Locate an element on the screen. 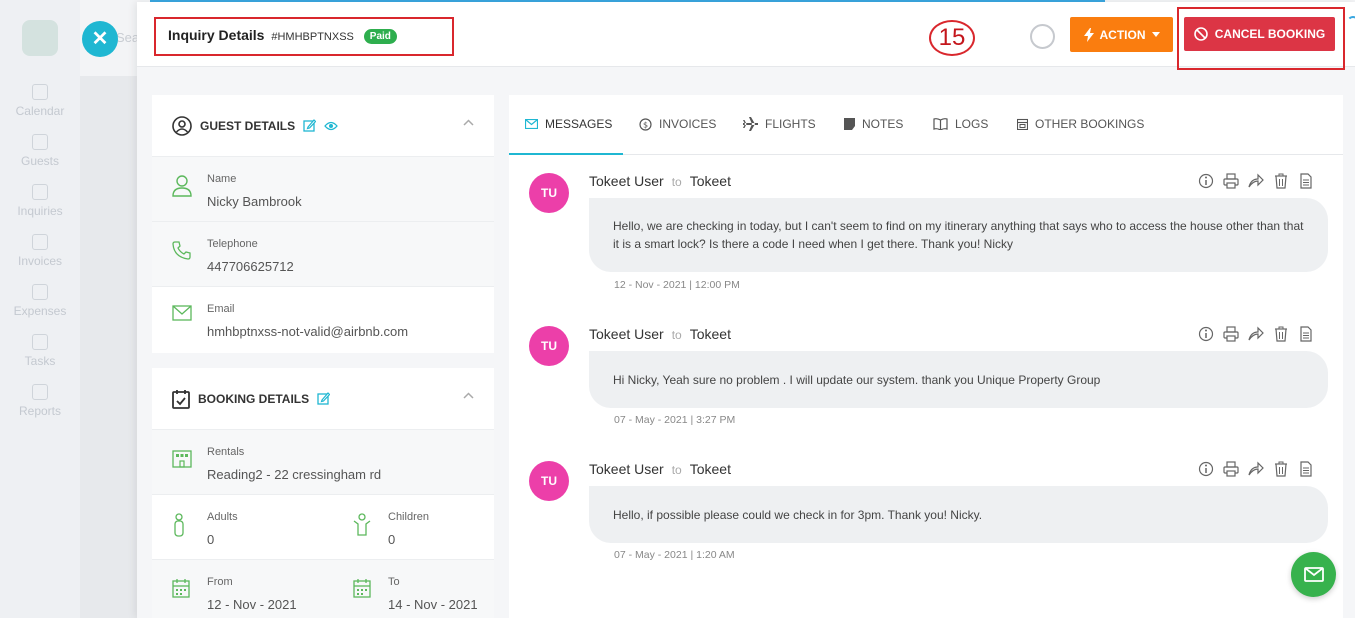 The image size is (1355, 618). booking-details-header: BOOKING DETAILS is located at coordinates (323, 399).